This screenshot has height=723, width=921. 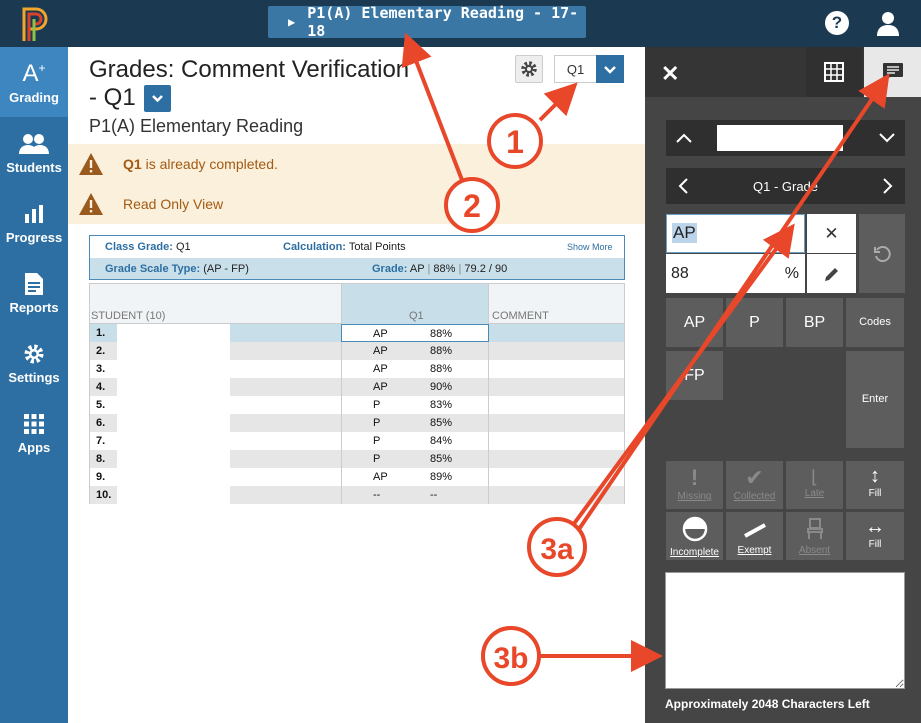 I want to click on incomplete-button: Incomplete, so click(x=694, y=536).